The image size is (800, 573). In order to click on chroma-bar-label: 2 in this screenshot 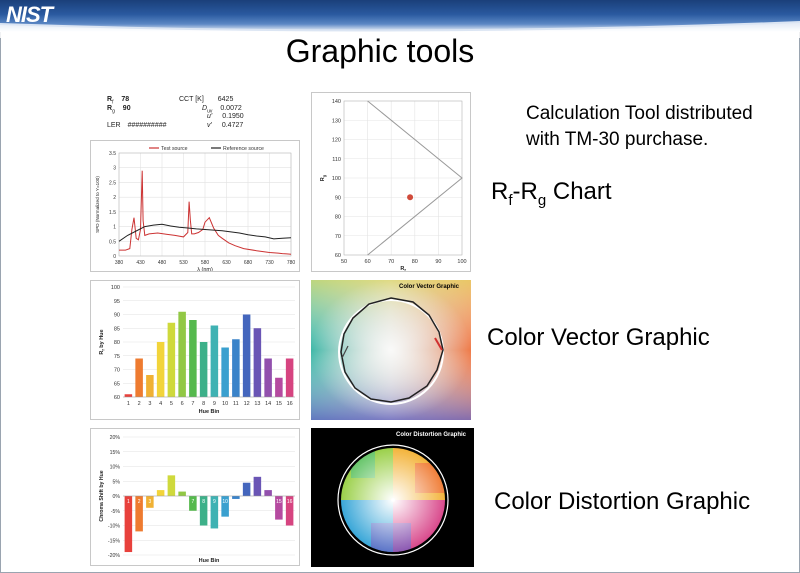, I will do `click(139, 502)`.